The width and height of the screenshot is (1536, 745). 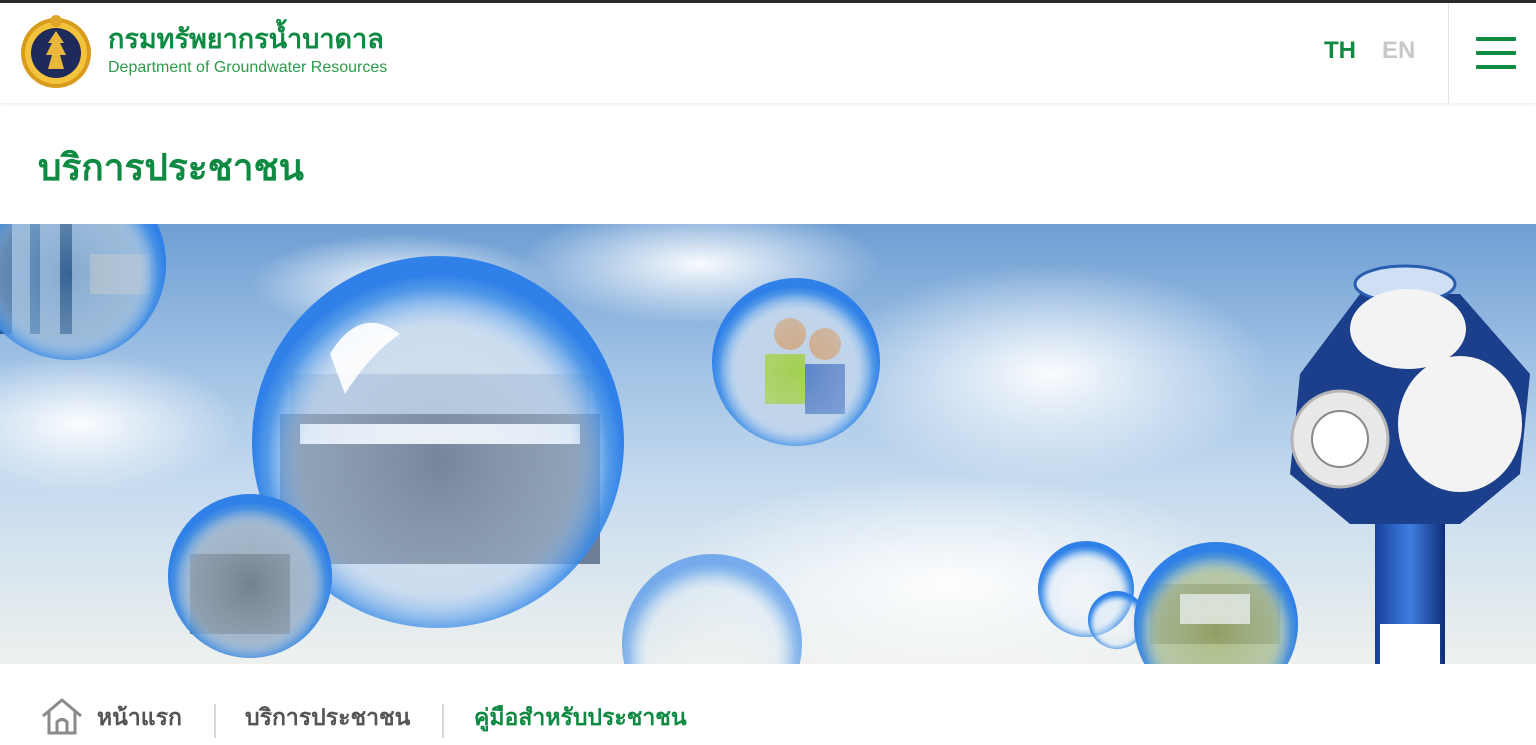 What do you see at coordinates (1410, 464) in the screenshot?
I see `groundwater-well-marker` at bounding box center [1410, 464].